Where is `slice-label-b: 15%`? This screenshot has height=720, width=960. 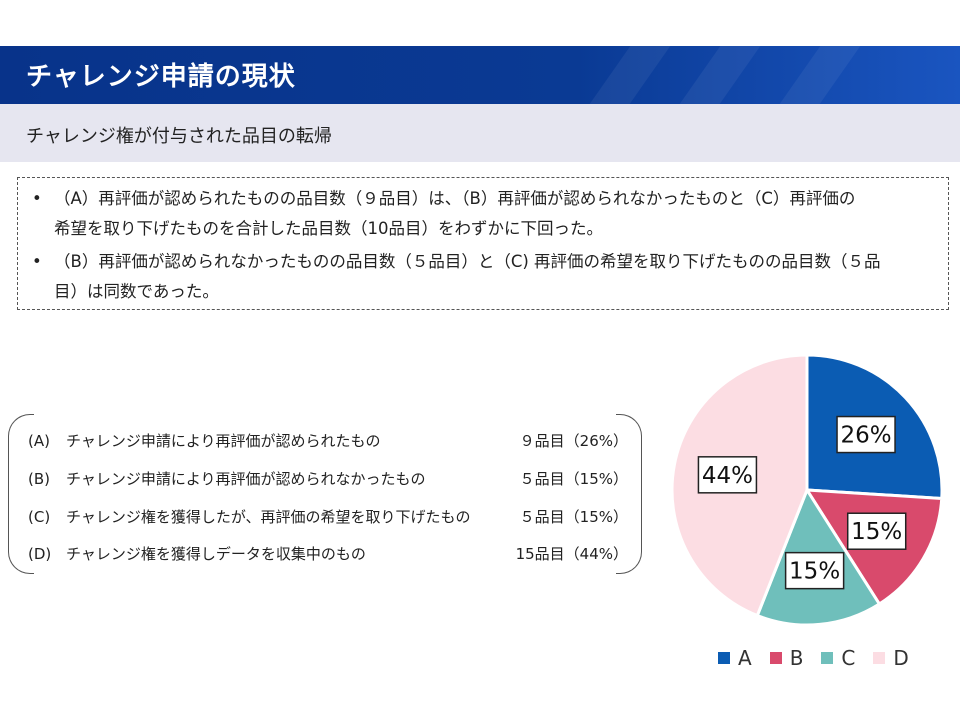 slice-label-b: 15% is located at coordinates (876, 531).